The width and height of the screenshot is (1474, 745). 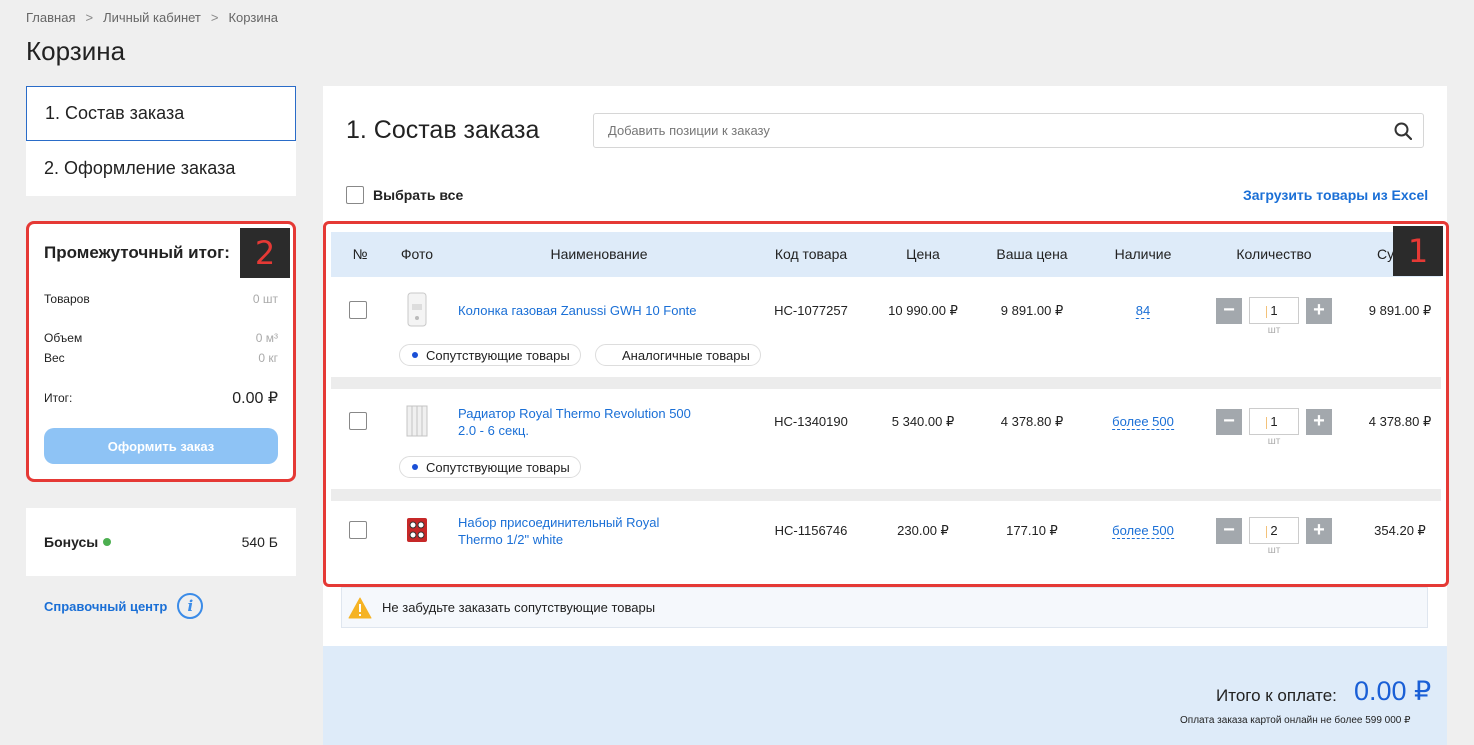 What do you see at coordinates (76, 51) in the screenshot?
I see `page-title: Корзина` at bounding box center [76, 51].